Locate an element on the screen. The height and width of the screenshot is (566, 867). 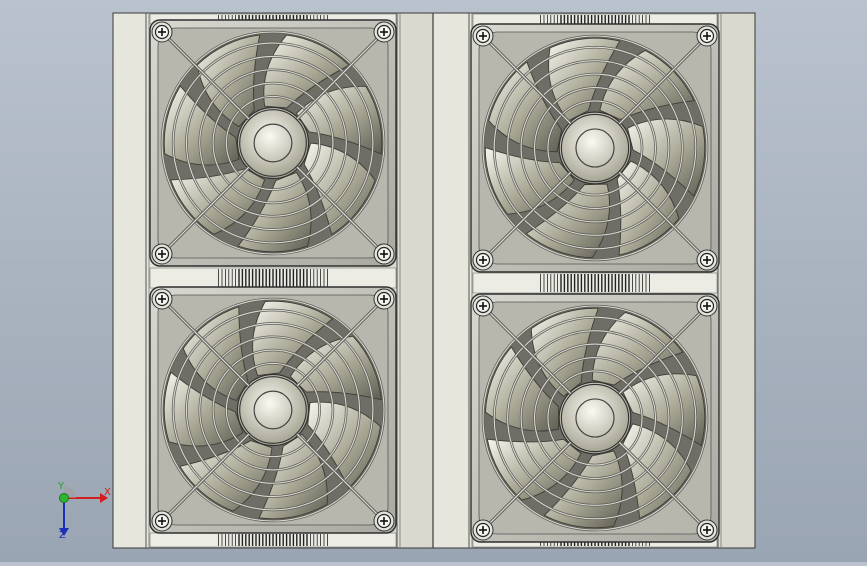
fan-top-right is located at coordinates (595, 148).